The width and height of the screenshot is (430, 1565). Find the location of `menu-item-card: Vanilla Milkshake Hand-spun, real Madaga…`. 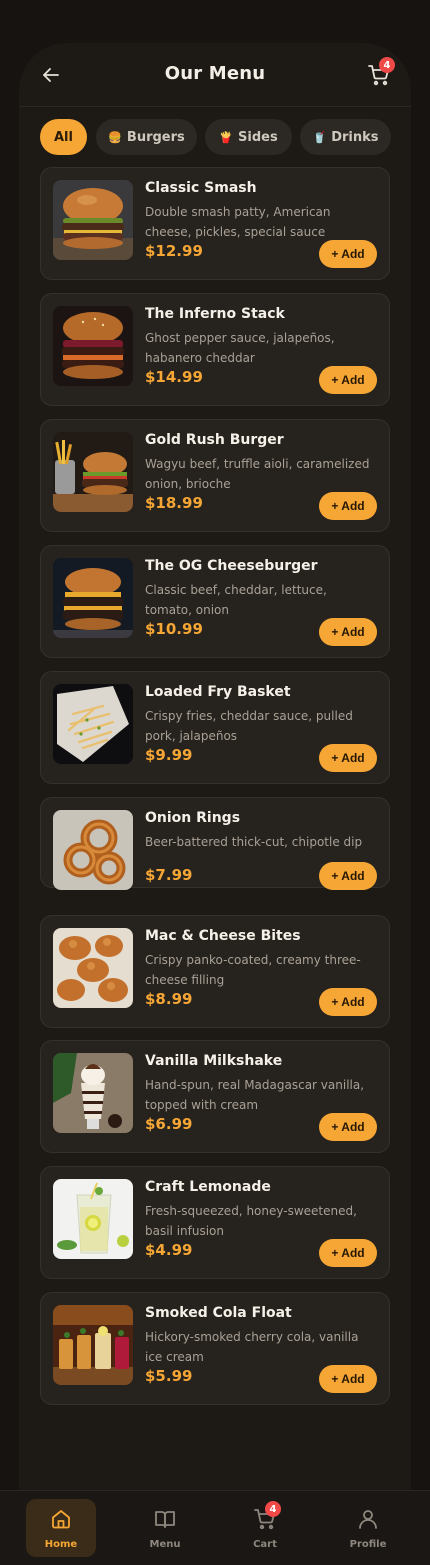

menu-item-card: Vanilla Milkshake Hand-spun, real Madaga… is located at coordinates (215, 1096).